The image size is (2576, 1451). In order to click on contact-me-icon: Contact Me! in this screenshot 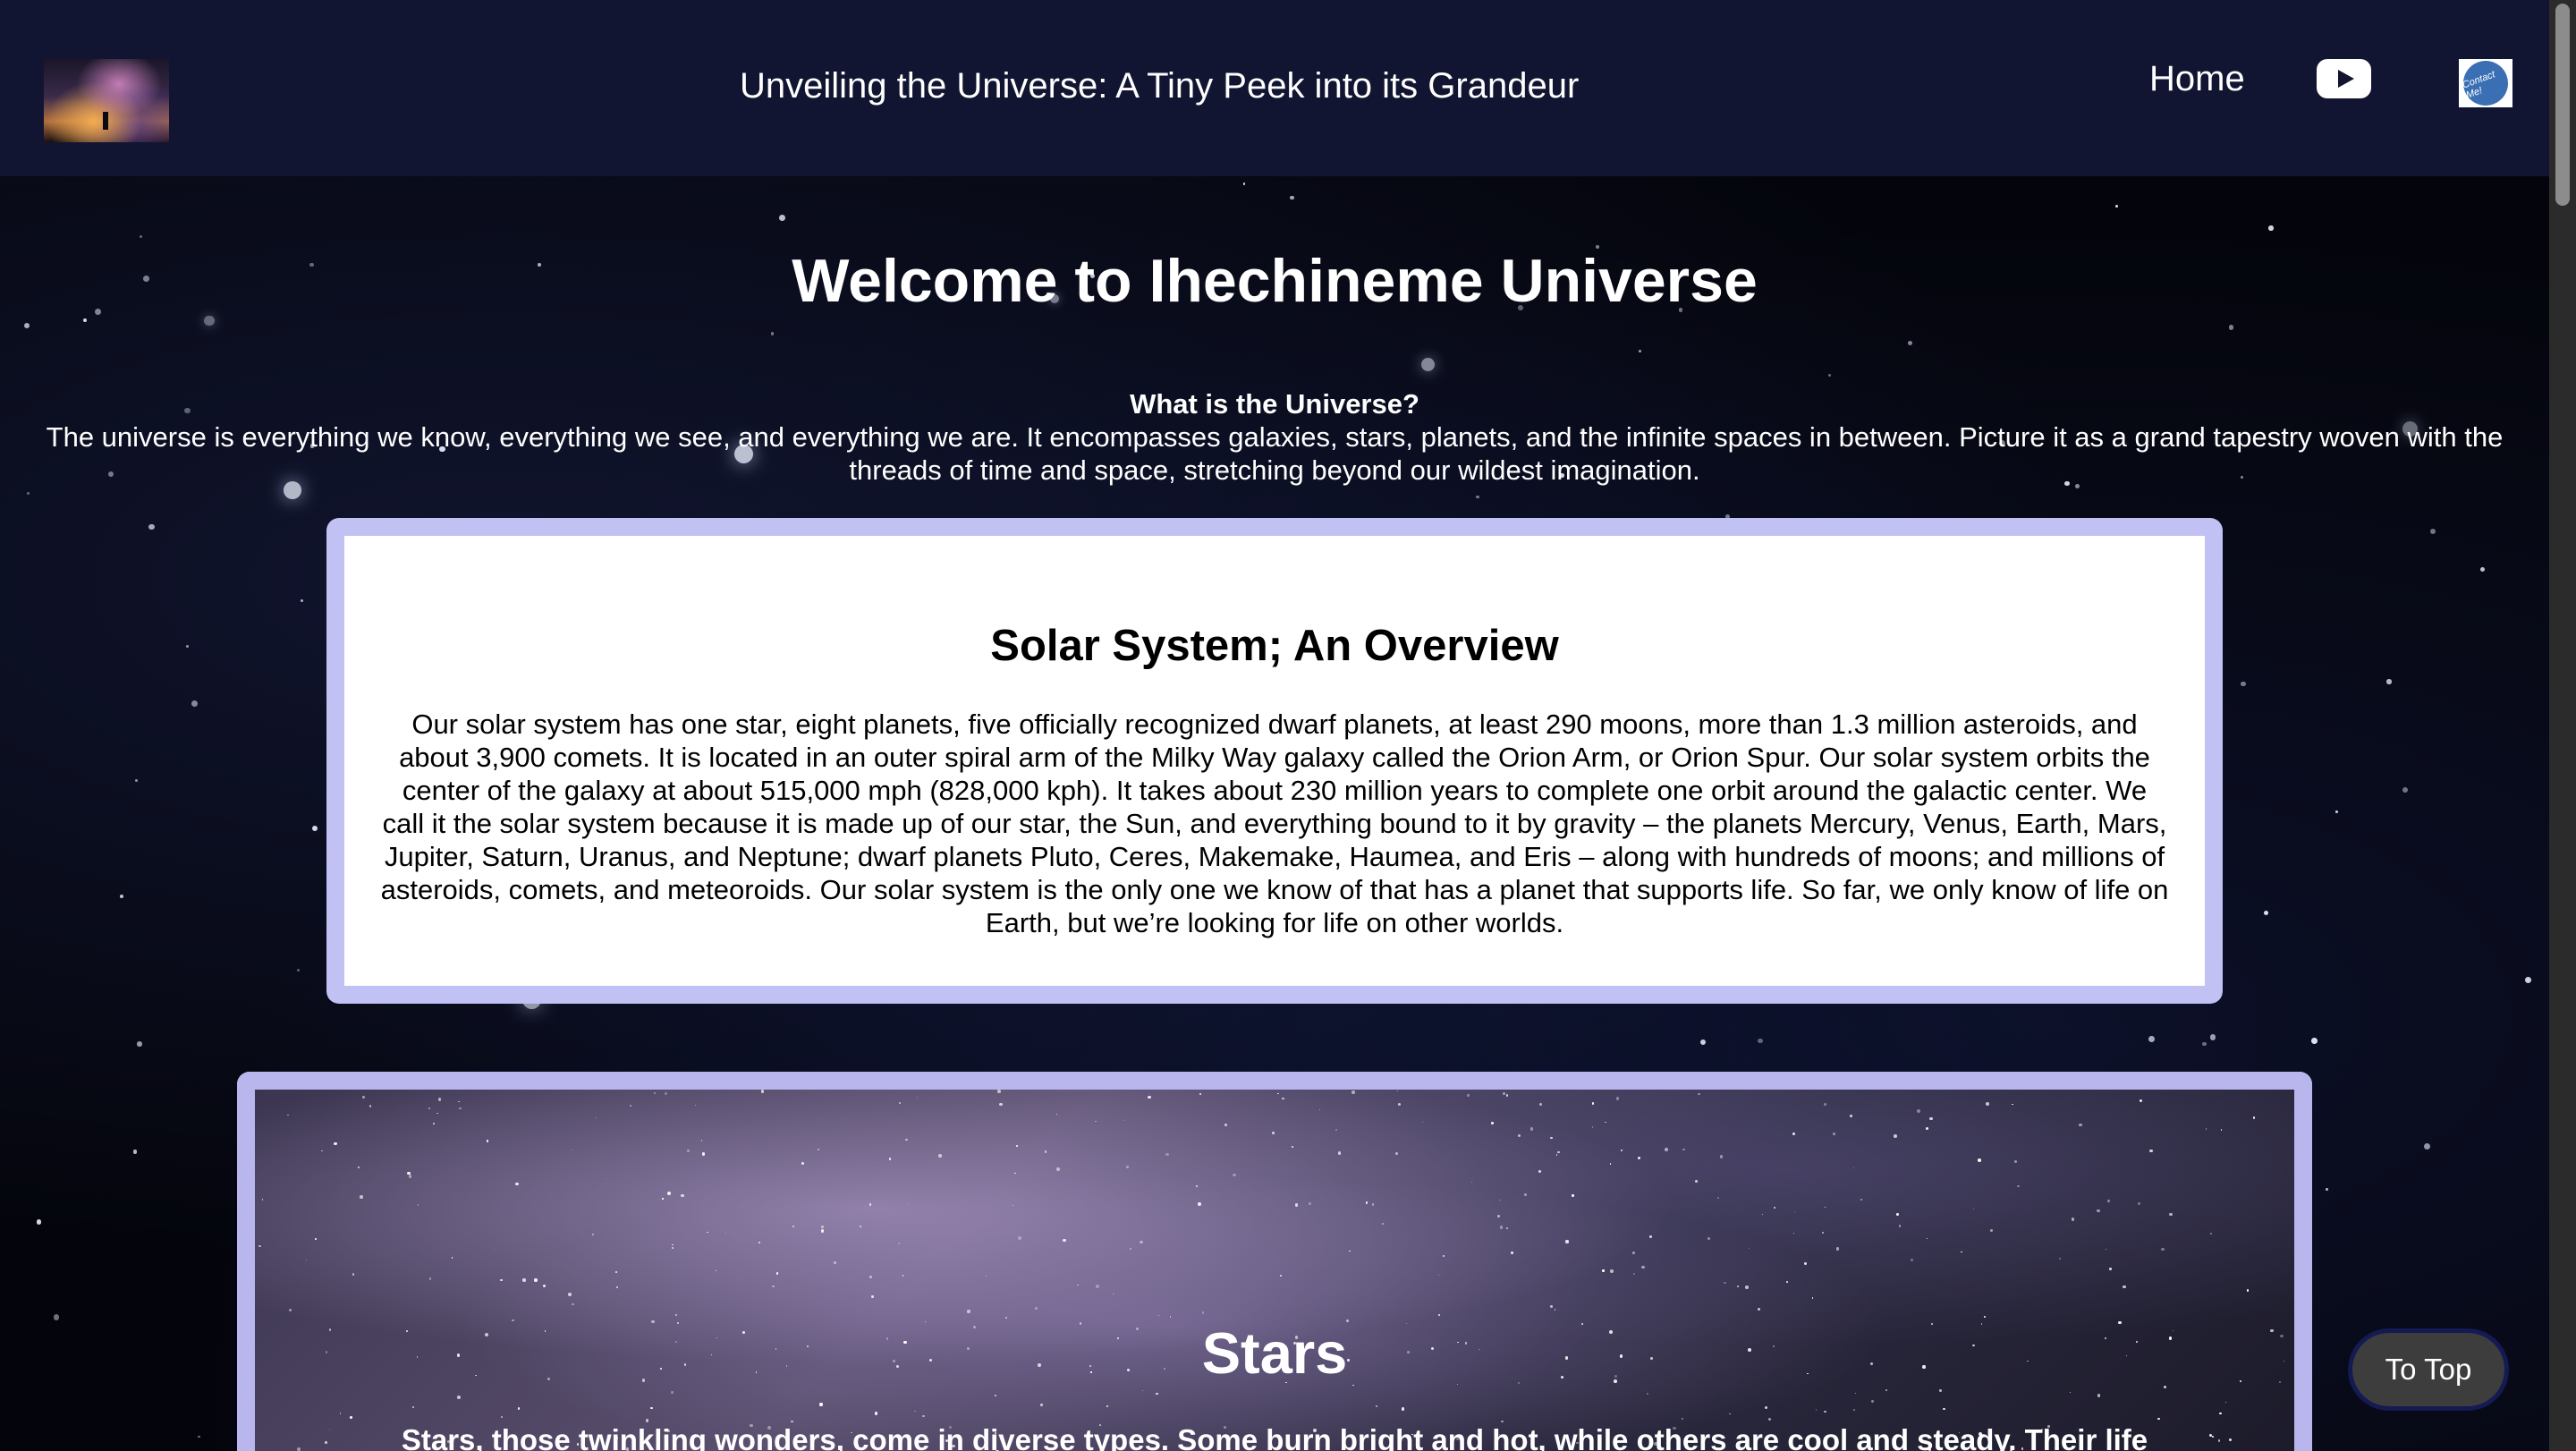, I will do `click(2485, 83)`.